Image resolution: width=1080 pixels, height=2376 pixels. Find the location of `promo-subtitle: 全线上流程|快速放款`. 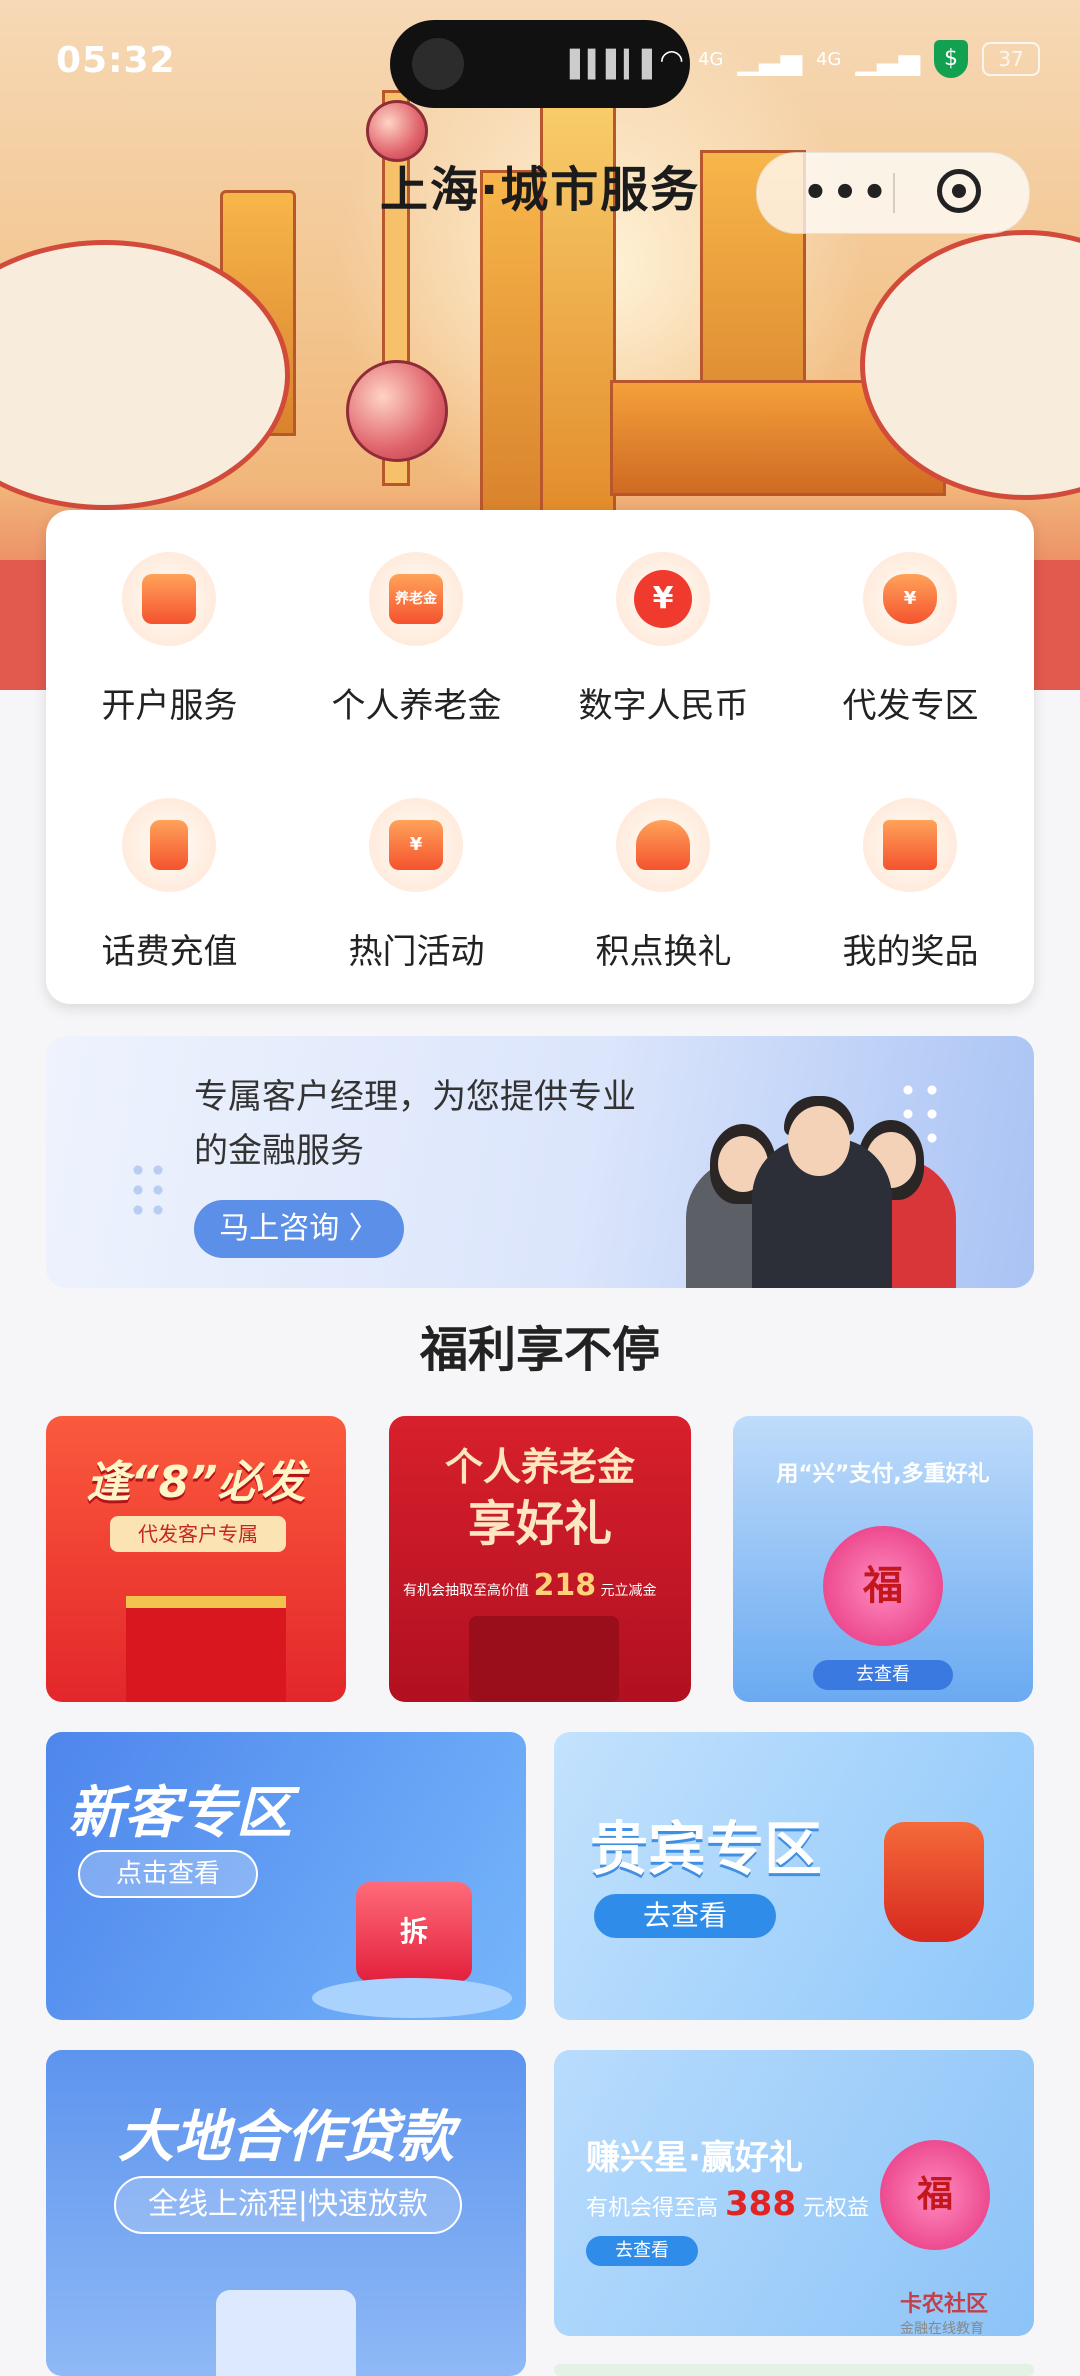

promo-subtitle: 全线上流程|快速放款 is located at coordinates (288, 2205).